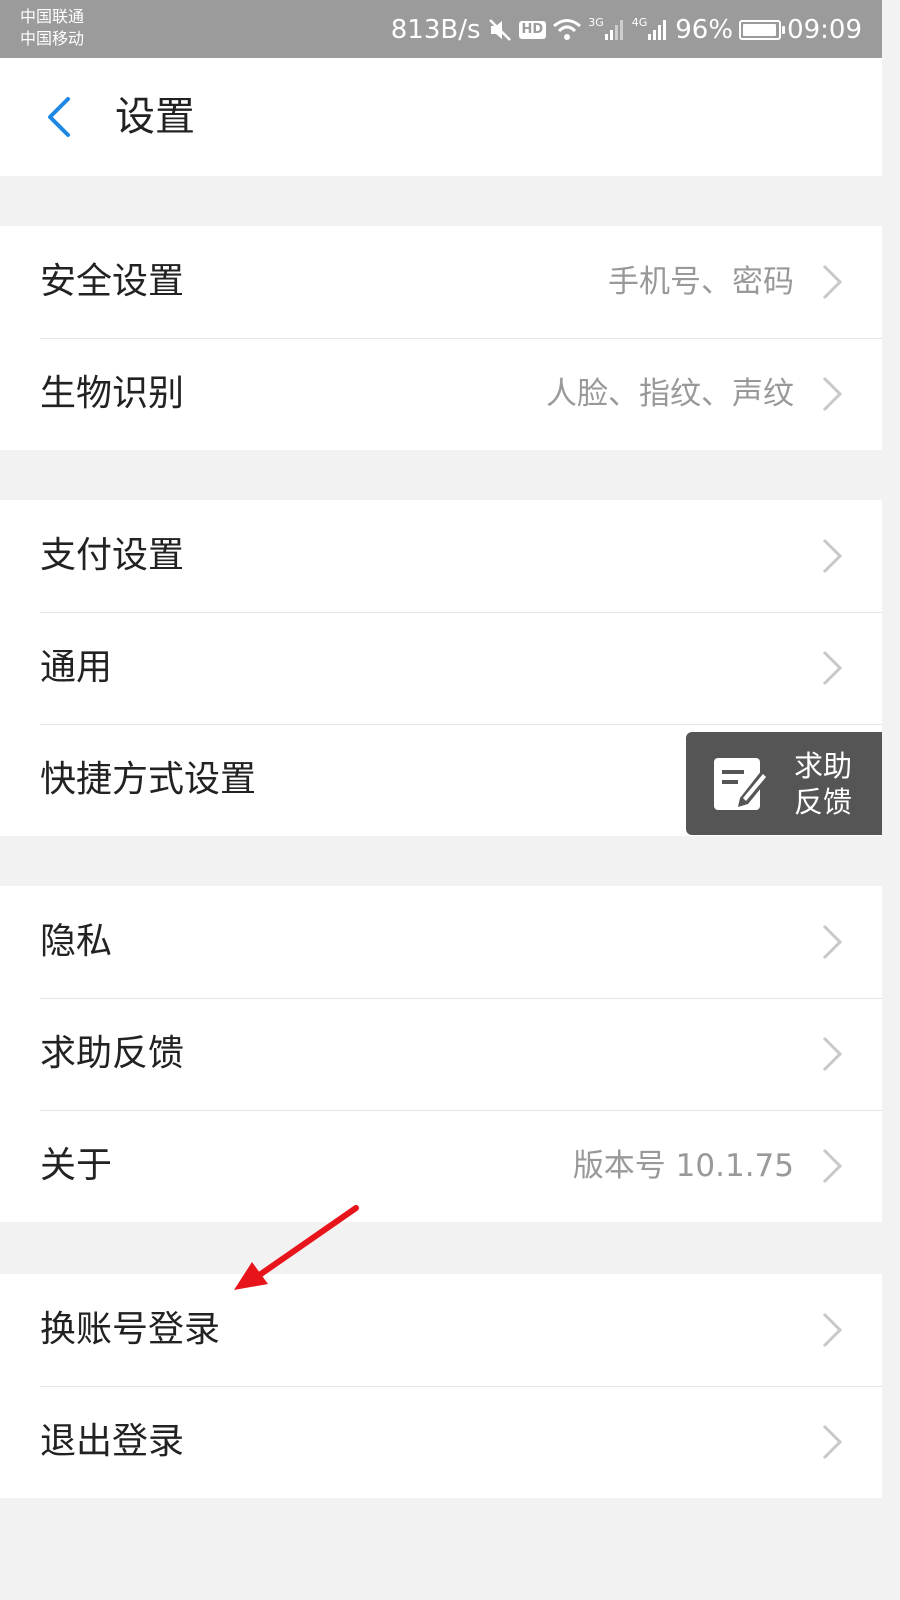 Image resolution: width=900 pixels, height=1600 pixels. I want to click on settings-group-account: 换账号登录 退出登录, so click(441, 1386).